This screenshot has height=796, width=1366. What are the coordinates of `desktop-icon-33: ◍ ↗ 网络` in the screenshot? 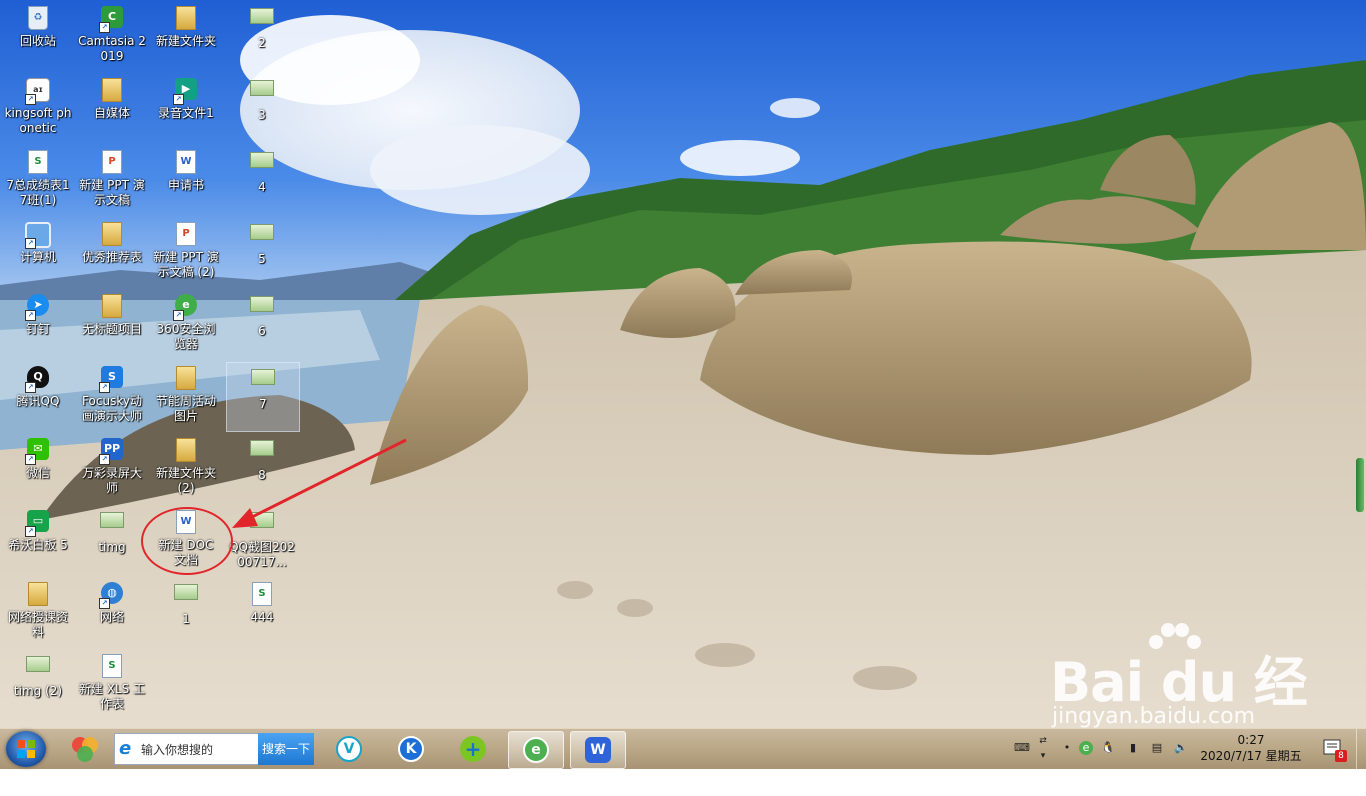 It's located at (112, 612).